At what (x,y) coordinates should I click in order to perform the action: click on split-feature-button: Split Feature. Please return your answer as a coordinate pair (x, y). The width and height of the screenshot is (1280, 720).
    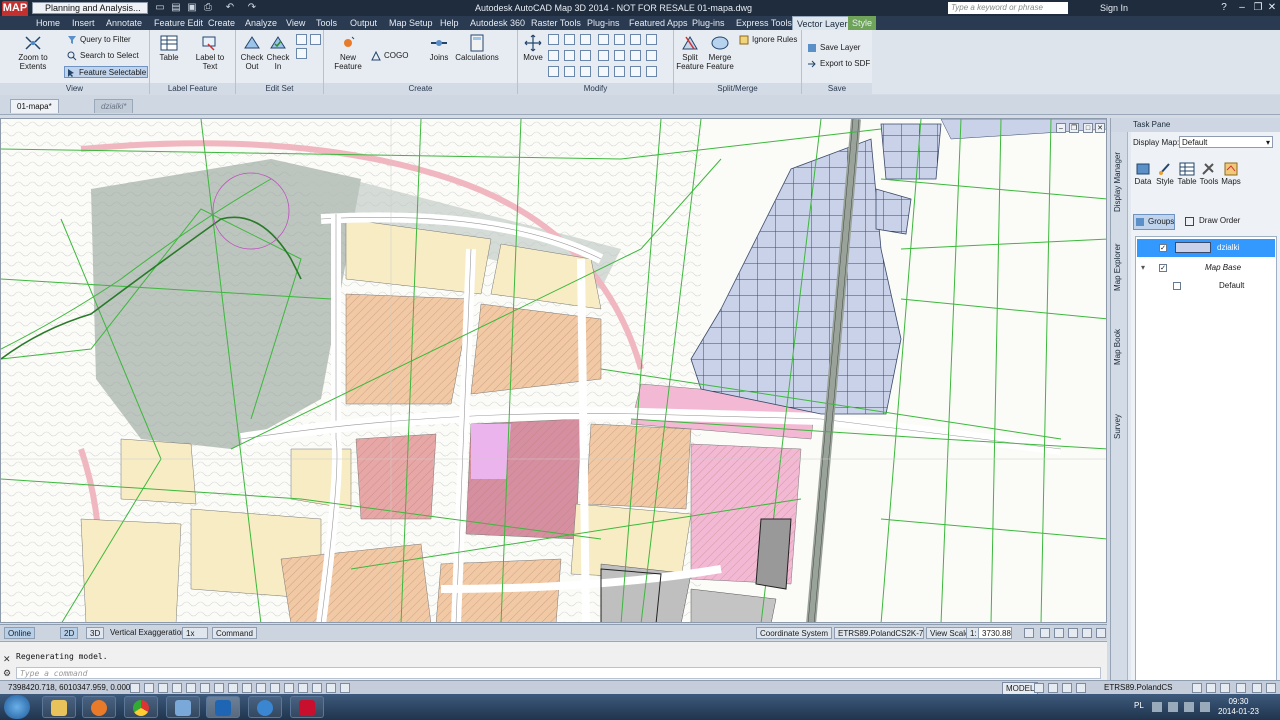
    Looking at the image, I should click on (690, 52).